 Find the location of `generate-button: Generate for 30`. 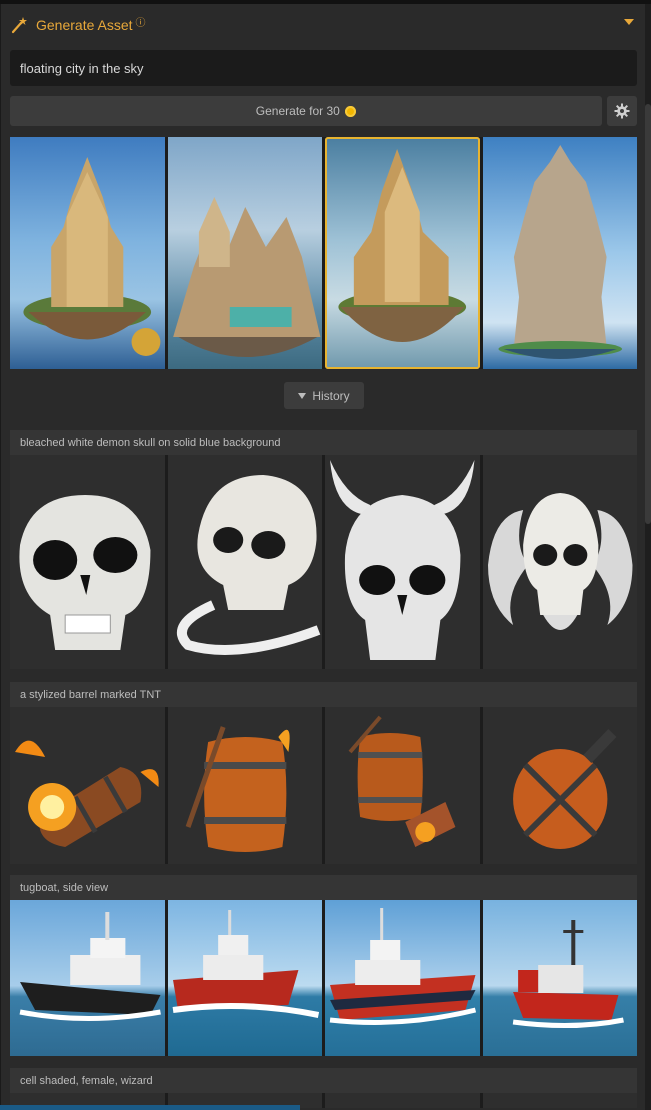

generate-button: Generate for 30 is located at coordinates (306, 111).